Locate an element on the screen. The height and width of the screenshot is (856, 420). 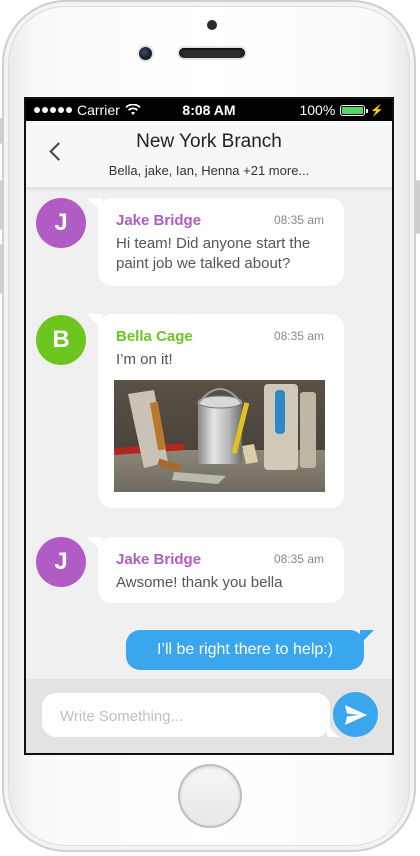
mute-switch is located at coordinates (2, 131).